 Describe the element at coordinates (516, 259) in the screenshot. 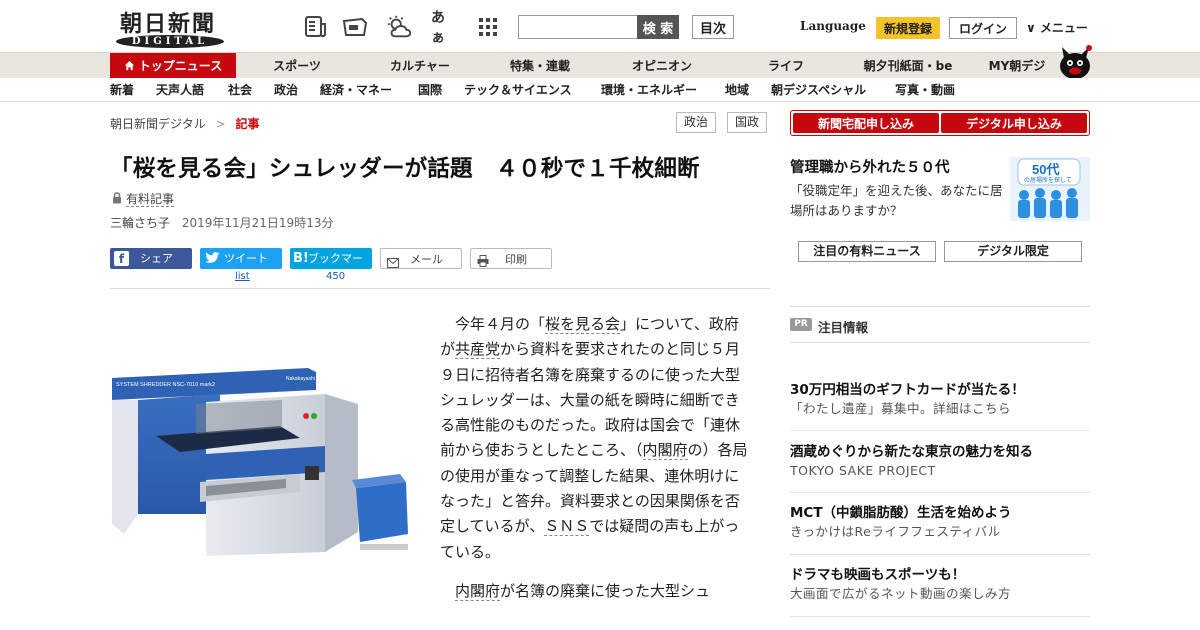

I see `print-label: 印刷` at that location.